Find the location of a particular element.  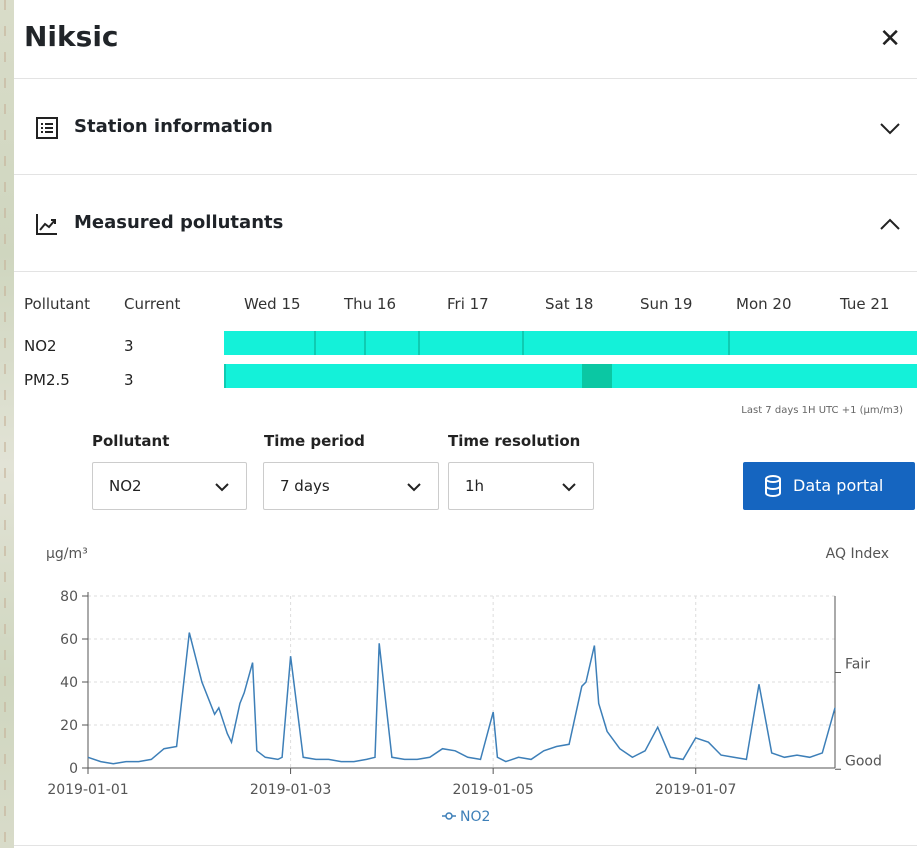

pollutant-select-value: NO2 is located at coordinates (125, 486).